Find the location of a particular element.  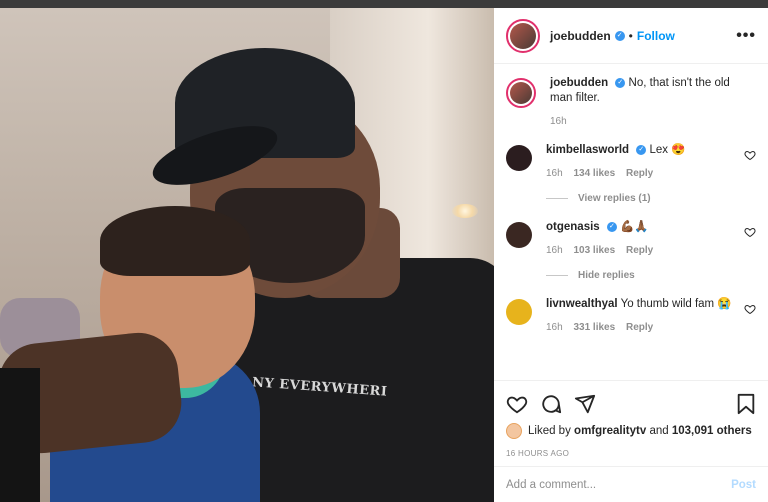

top-strip is located at coordinates (384, 4).